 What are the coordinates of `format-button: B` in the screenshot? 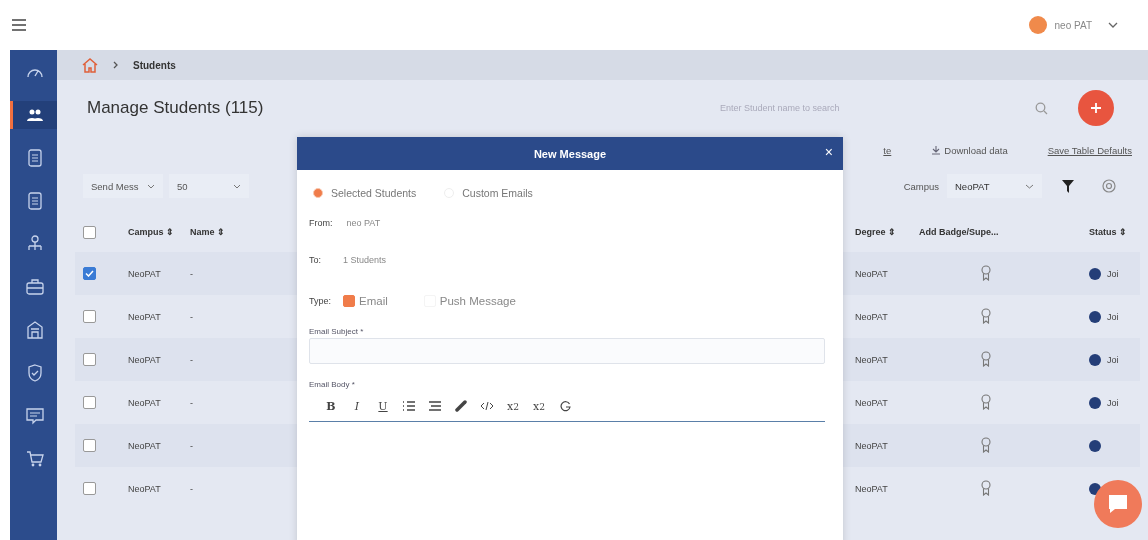 It's located at (331, 406).